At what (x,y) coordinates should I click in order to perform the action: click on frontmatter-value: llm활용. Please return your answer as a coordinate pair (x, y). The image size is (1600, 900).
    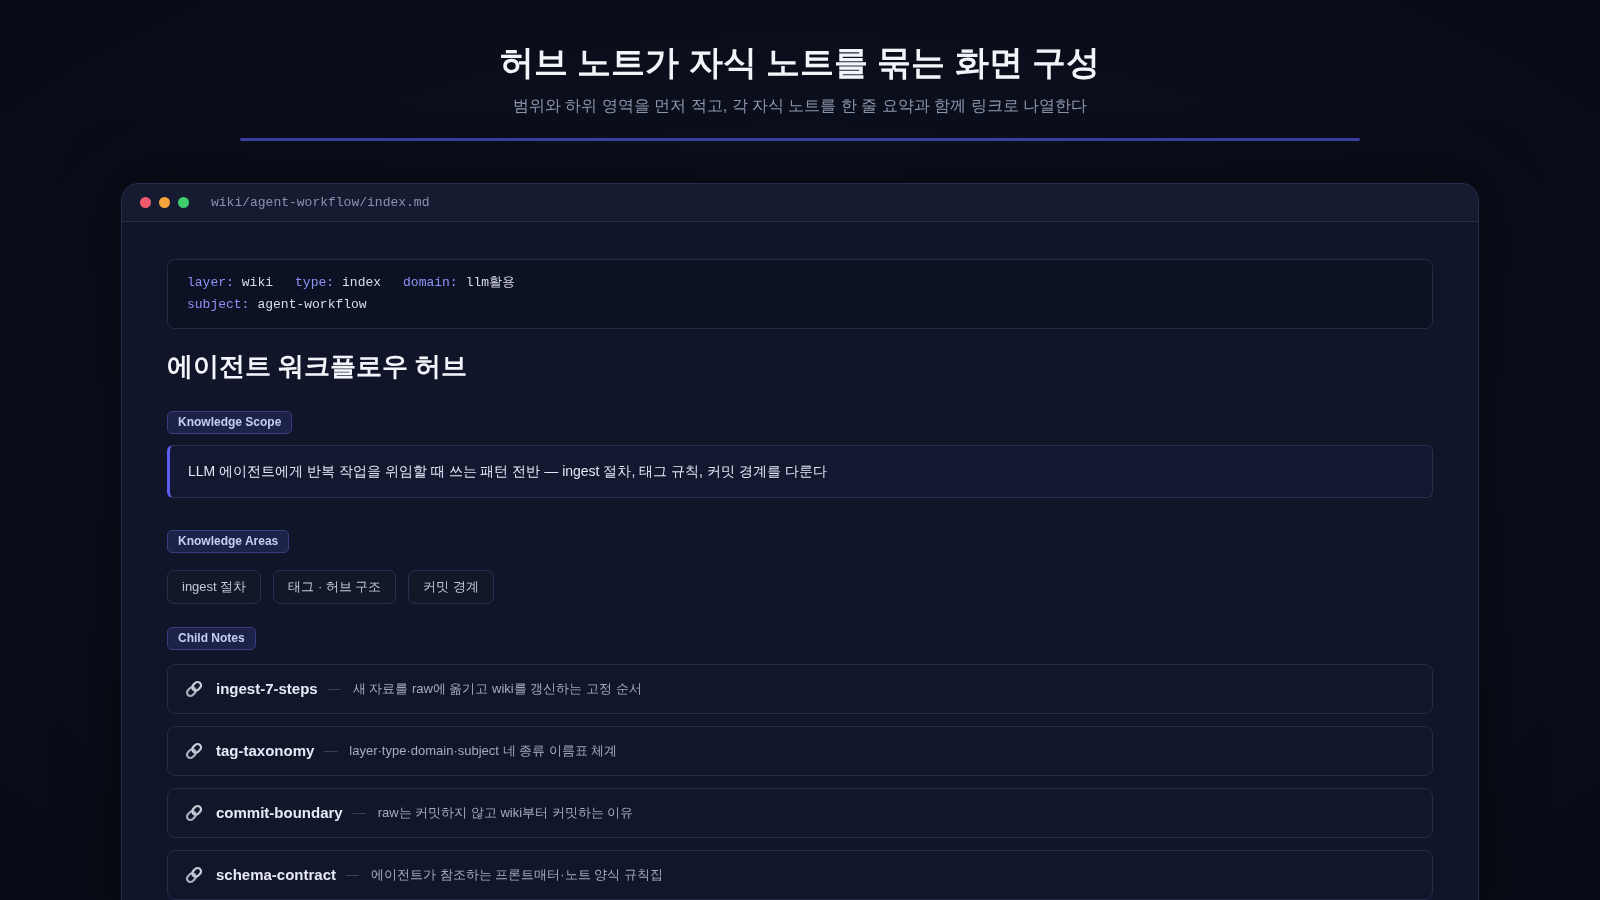
    Looking at the image, I should click on (490, 283).